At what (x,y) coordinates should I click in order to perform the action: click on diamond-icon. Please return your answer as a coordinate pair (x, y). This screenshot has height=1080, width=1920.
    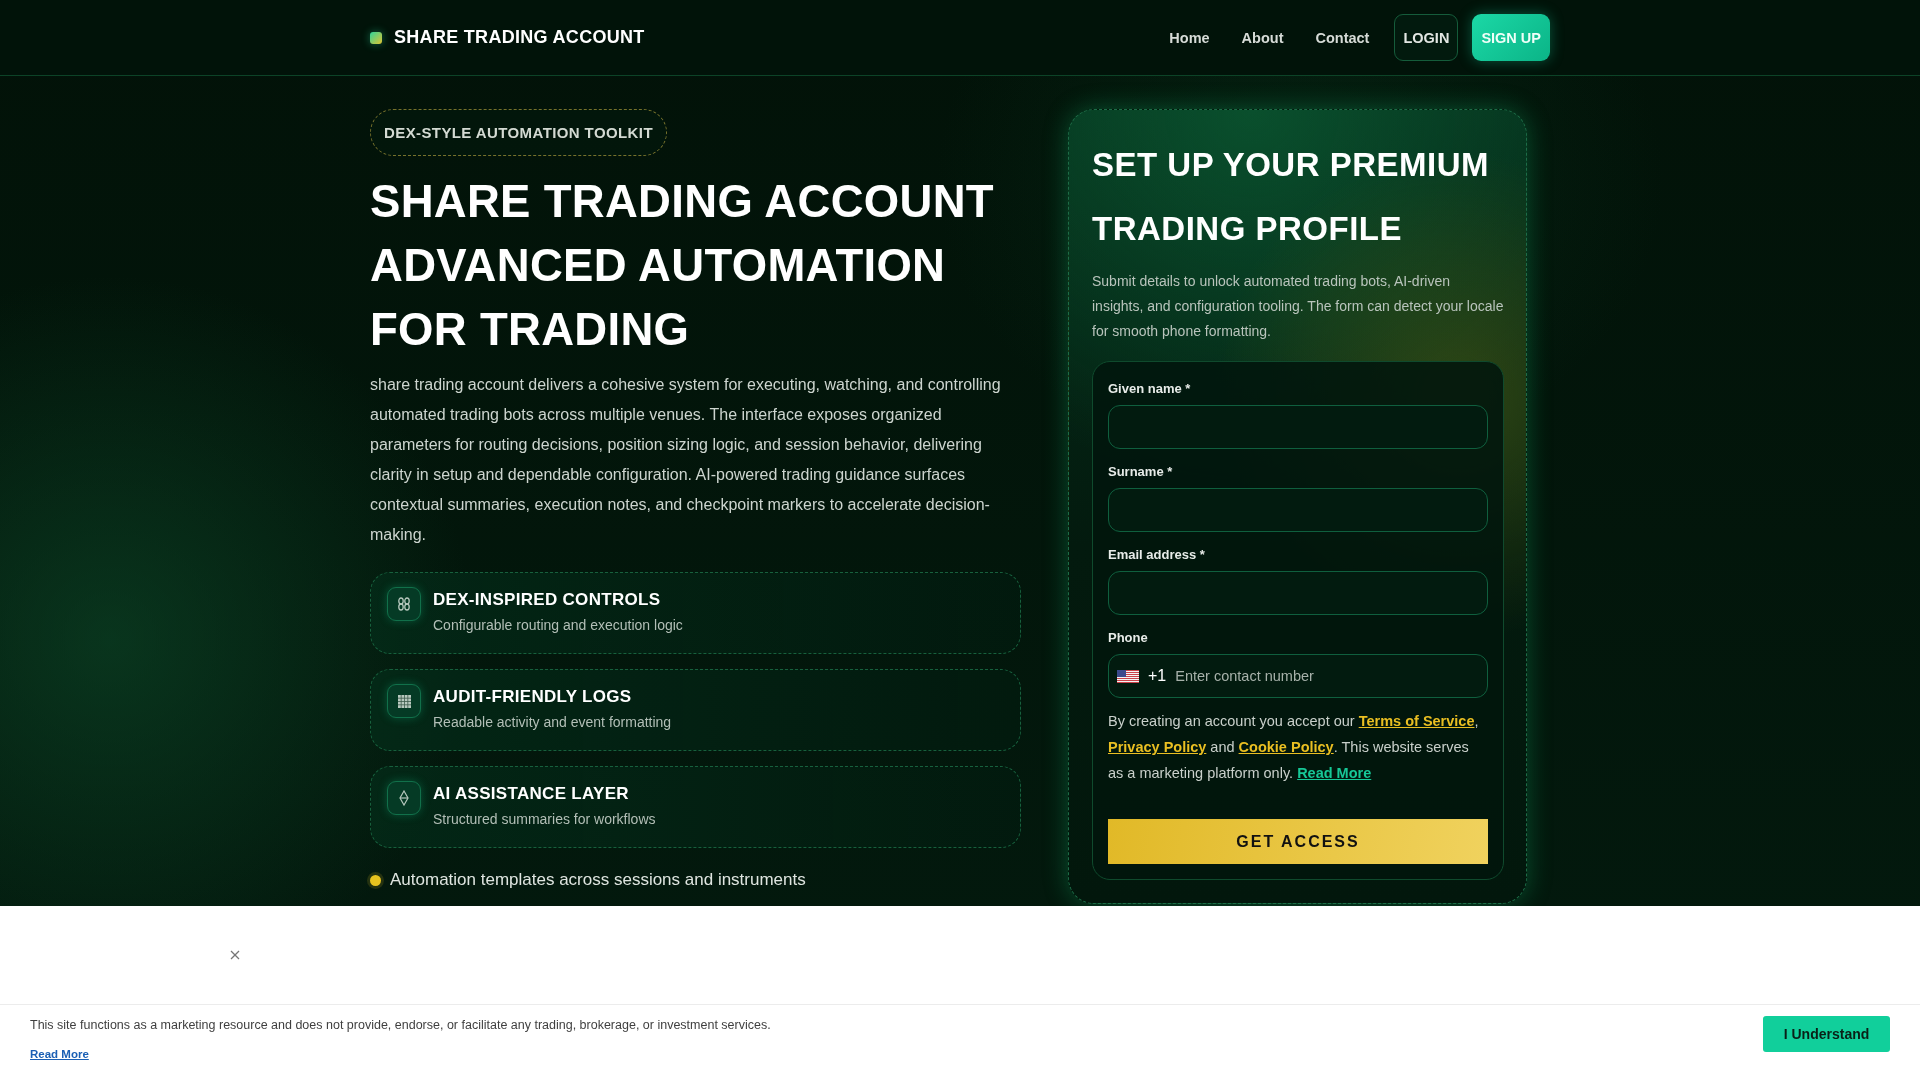
    Looking at the image, I should click on (404, 798).